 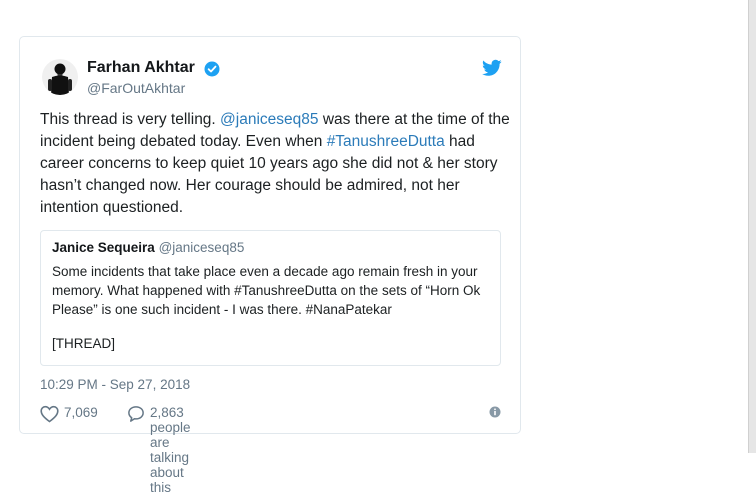 I want to click on avatar, so click(x=60, y=77).